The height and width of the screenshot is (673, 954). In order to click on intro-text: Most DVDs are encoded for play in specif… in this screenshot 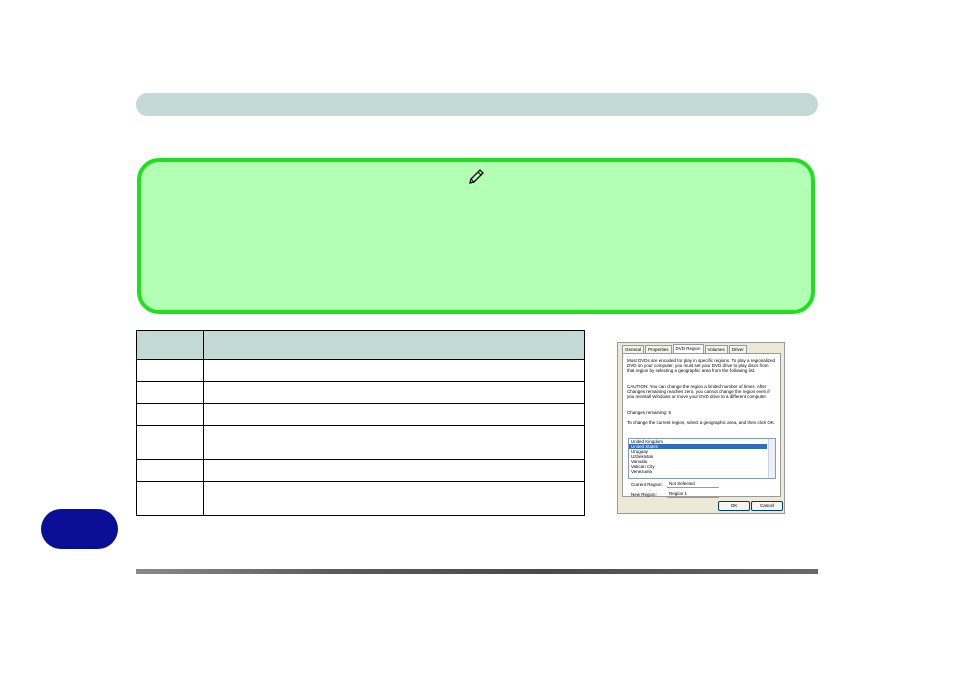, I will do `click(701, 366)`.